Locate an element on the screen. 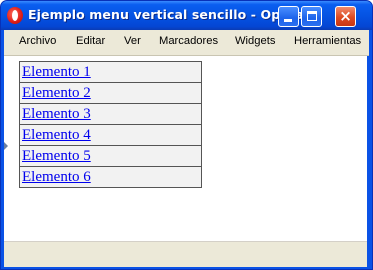  menu-link-elemento-6: Elemento 6 is located at coordinates (110, 177).